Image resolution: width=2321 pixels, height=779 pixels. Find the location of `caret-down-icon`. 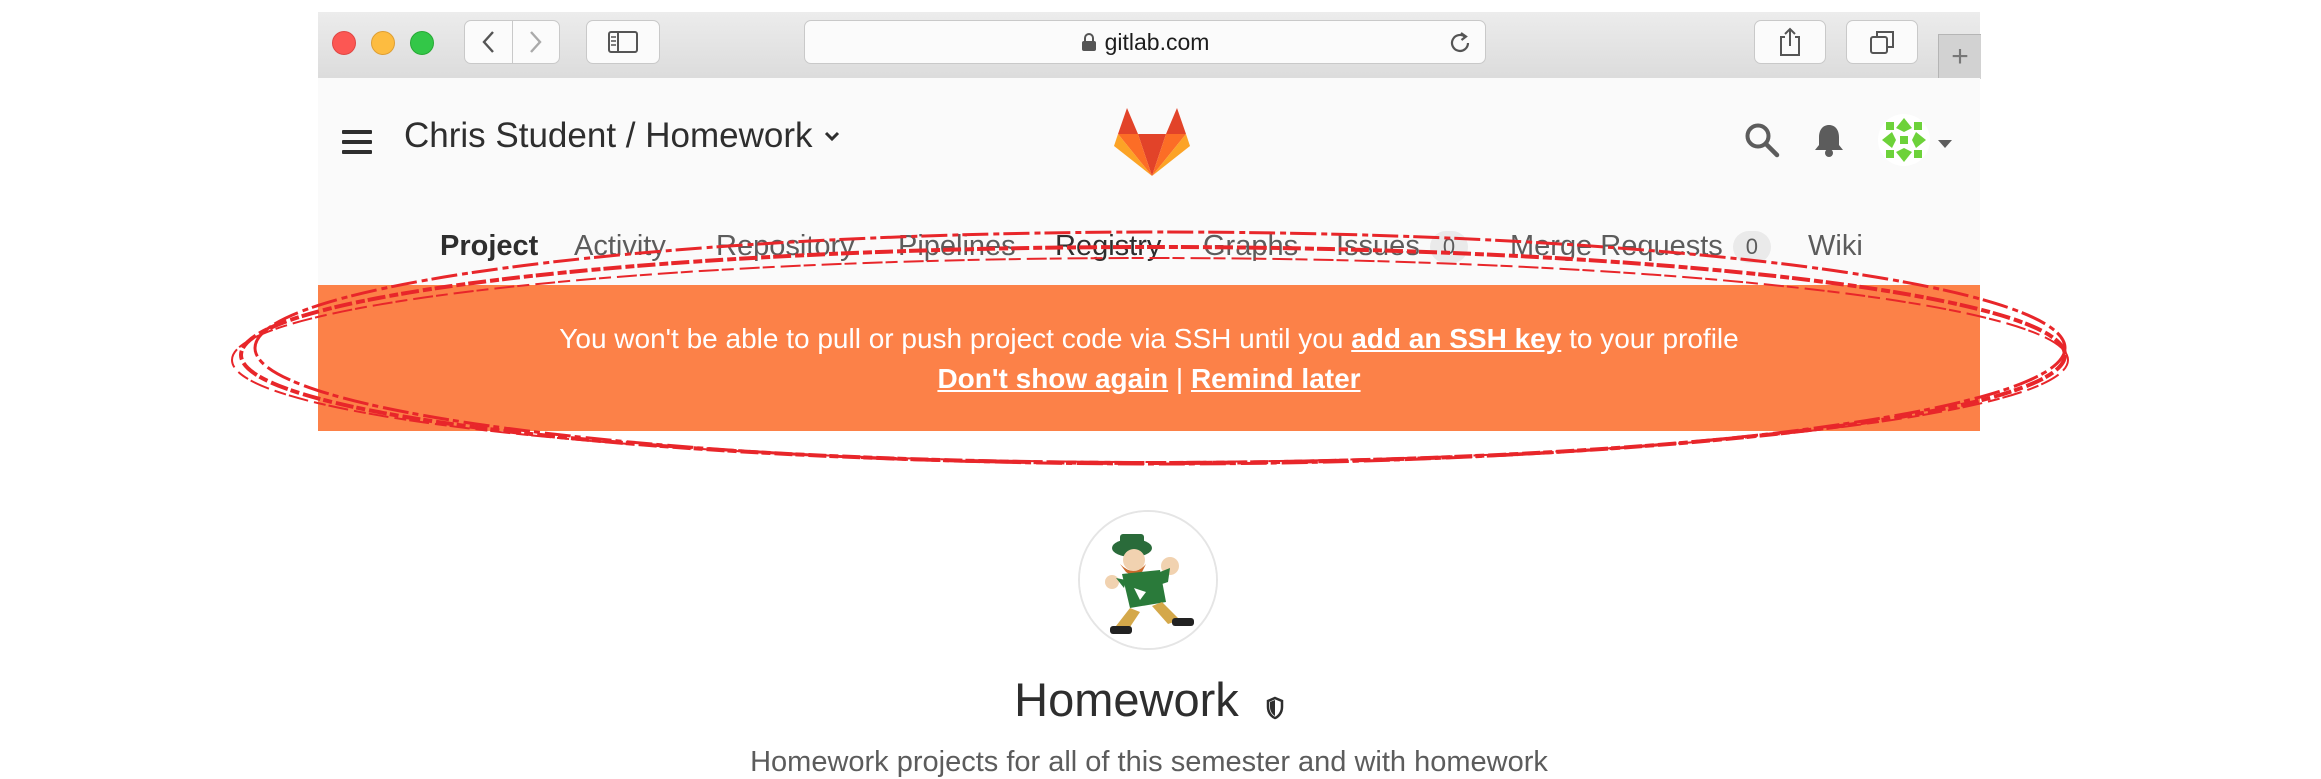

caret-down-icon is located at coordinates (1945, 145).